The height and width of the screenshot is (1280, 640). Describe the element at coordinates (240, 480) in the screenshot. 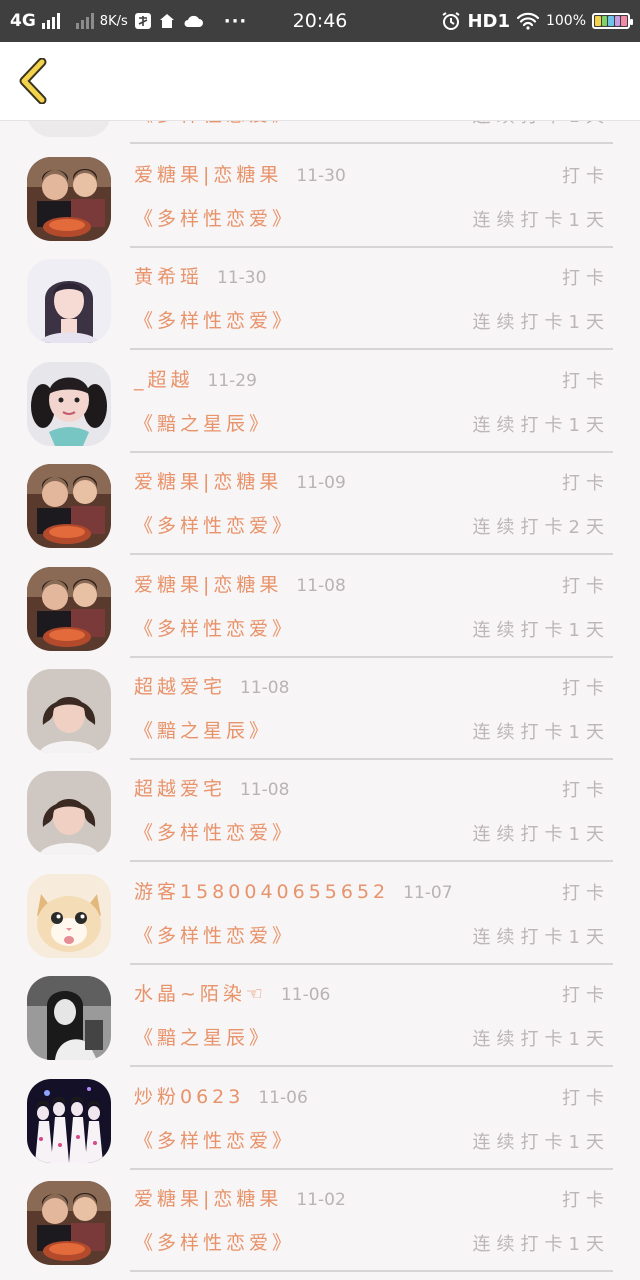

I see `user-name: 爱糖果|恋糖果 11-09` at that location.